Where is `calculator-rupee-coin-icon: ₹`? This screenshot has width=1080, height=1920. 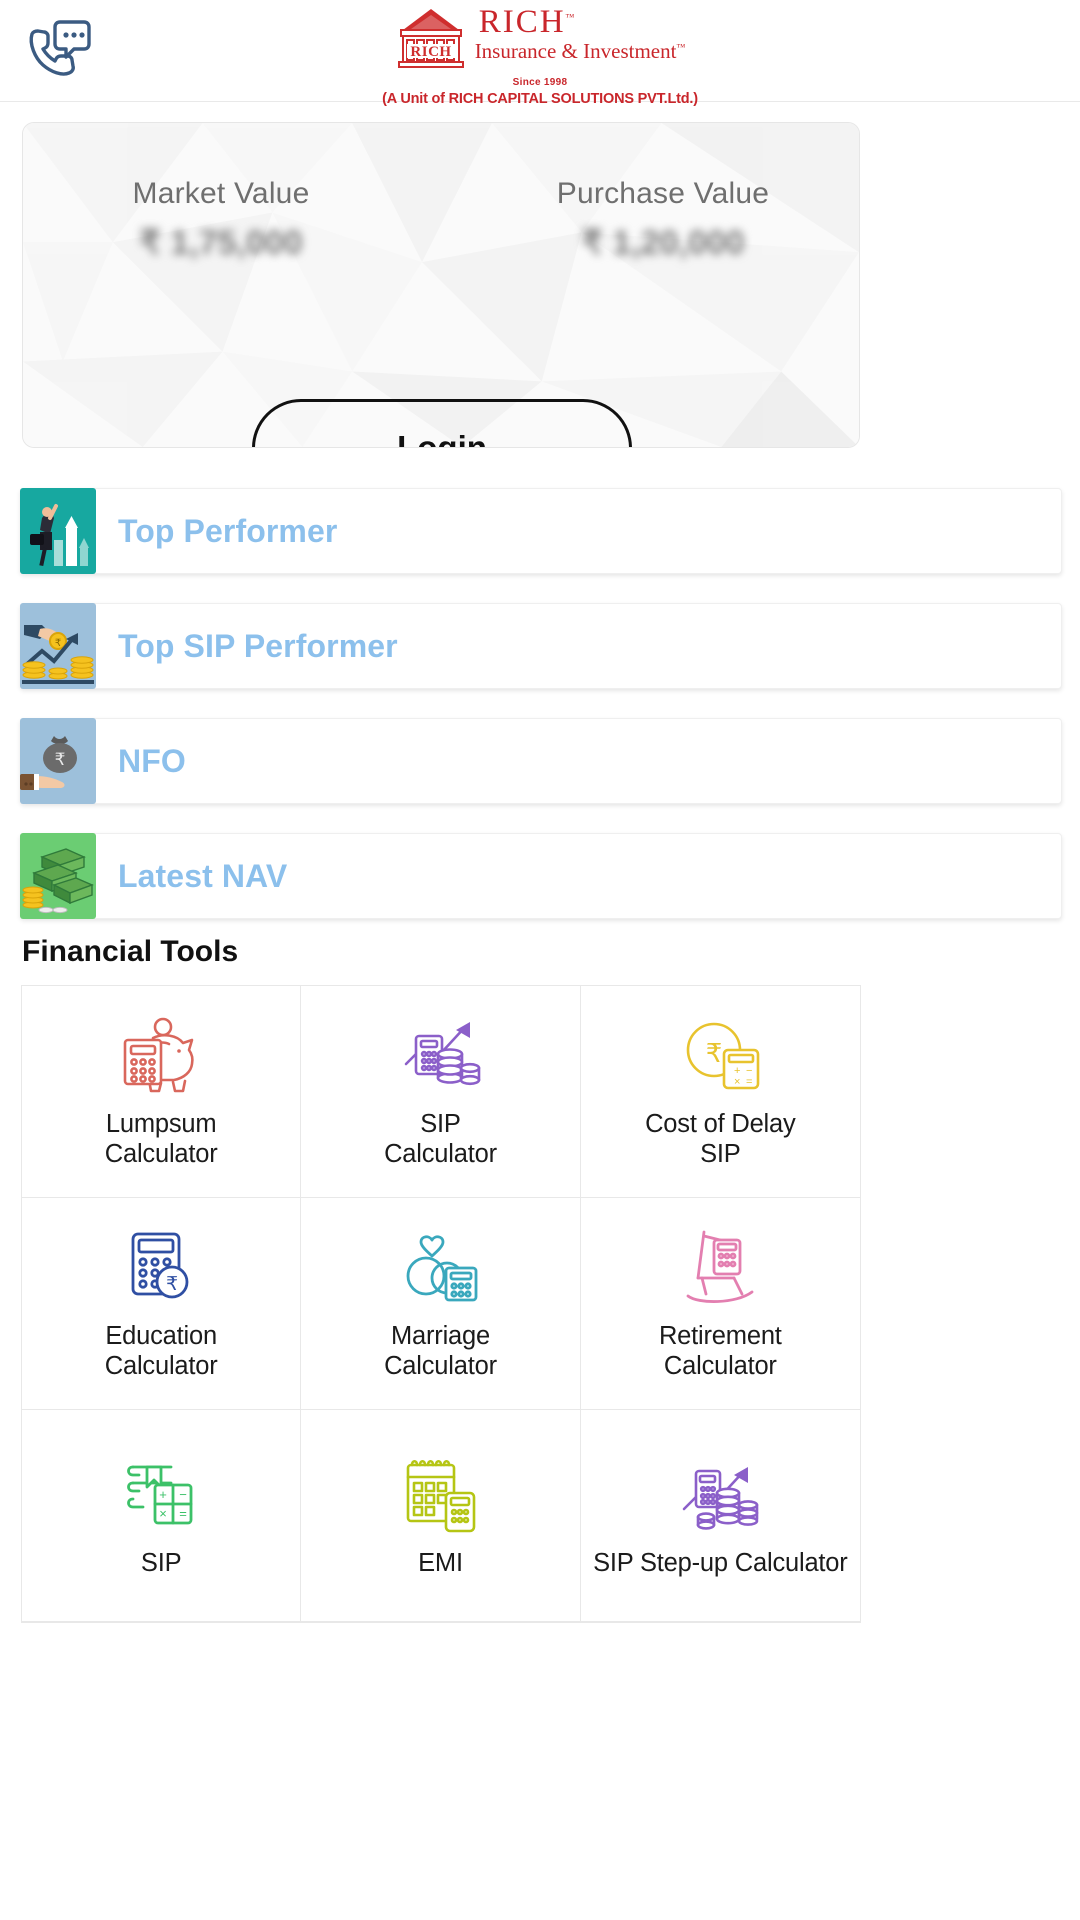 calculator-rupee-coin-icon: ₹ is located at coordinates (160, 1266).